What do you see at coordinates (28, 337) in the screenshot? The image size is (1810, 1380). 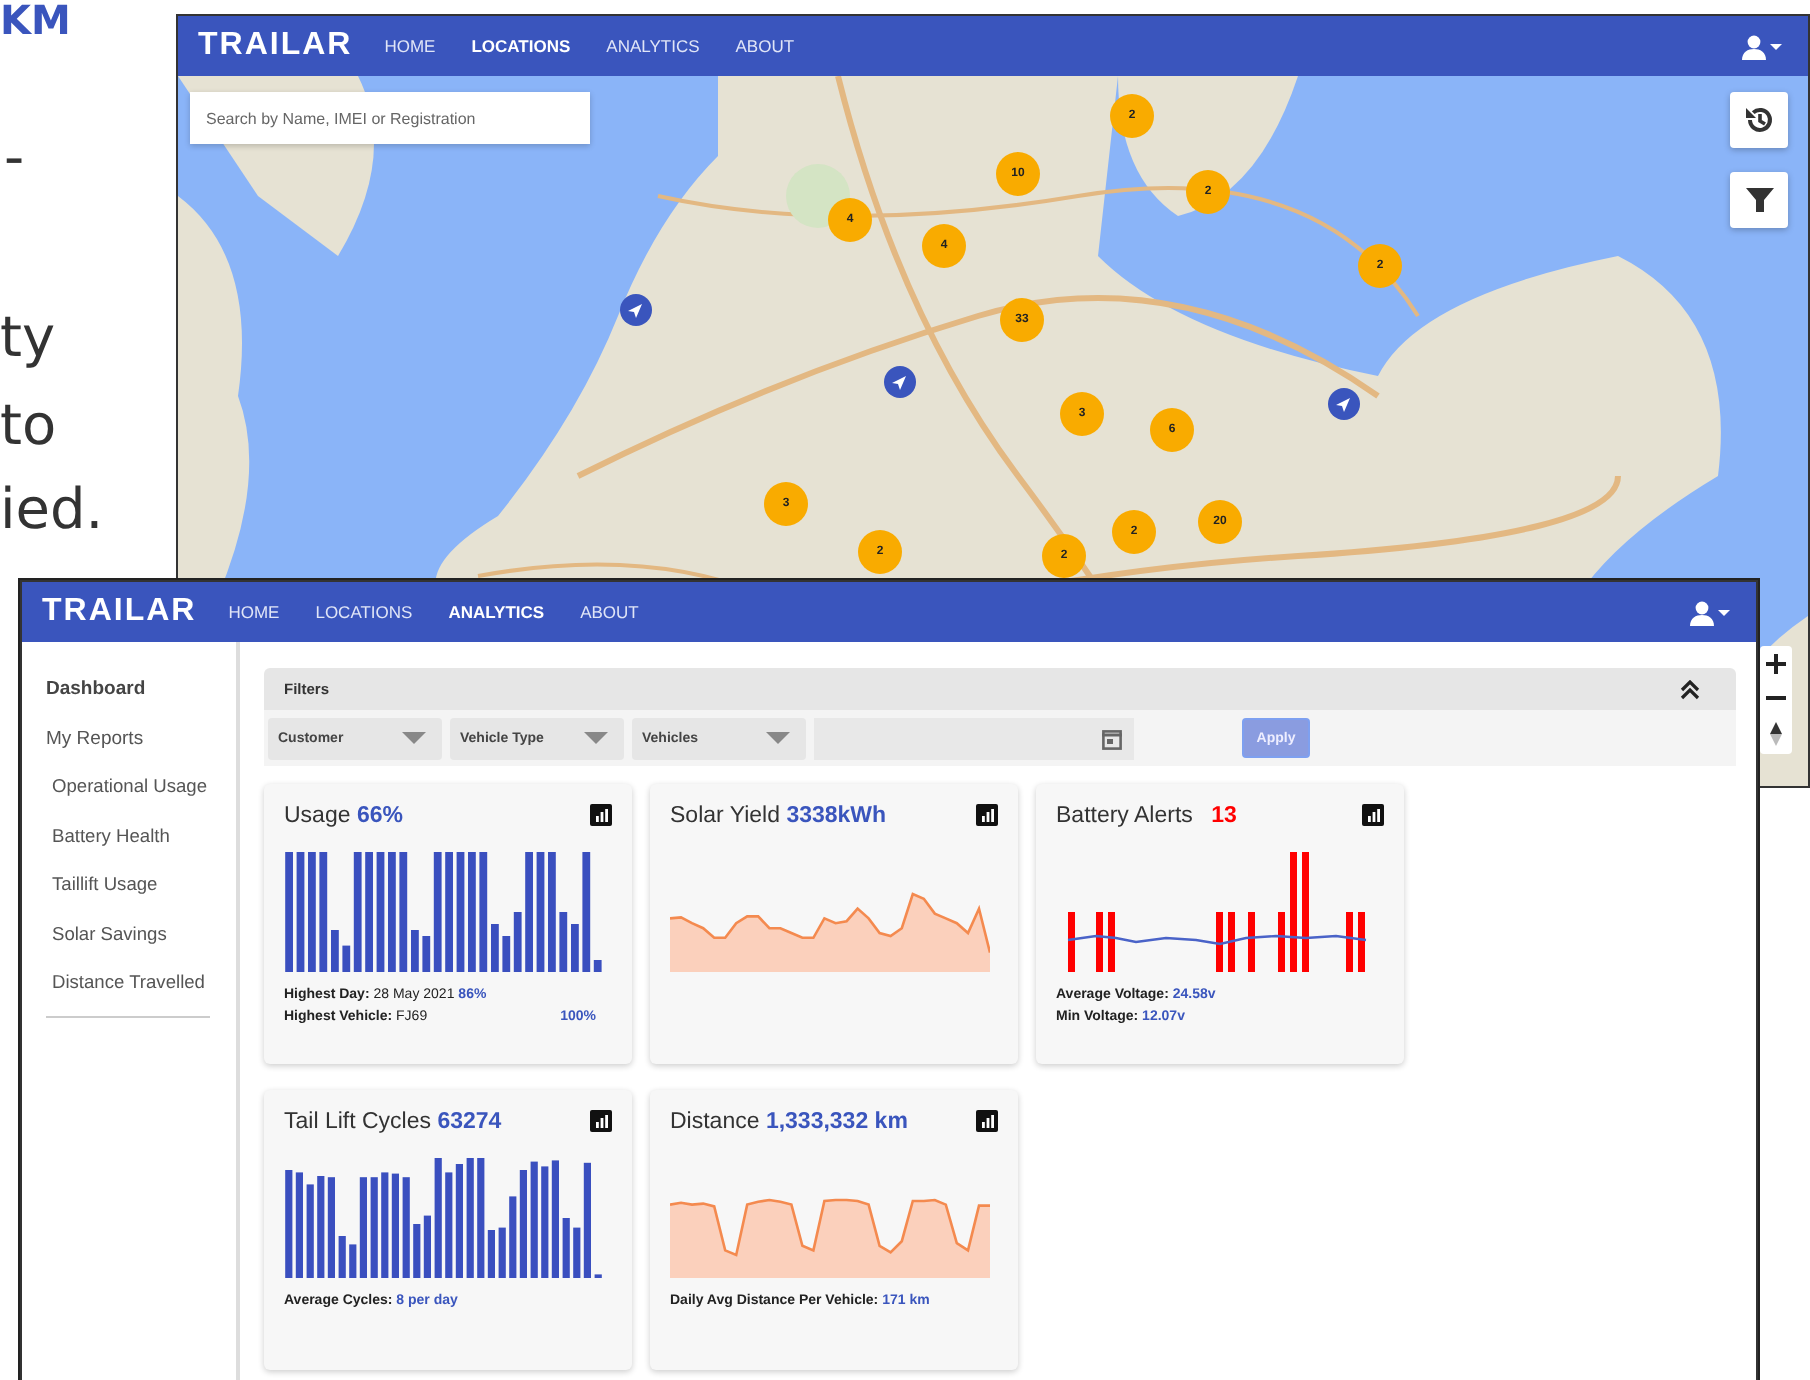 I see `slide-text: ty` at bounding box center [28, 337].